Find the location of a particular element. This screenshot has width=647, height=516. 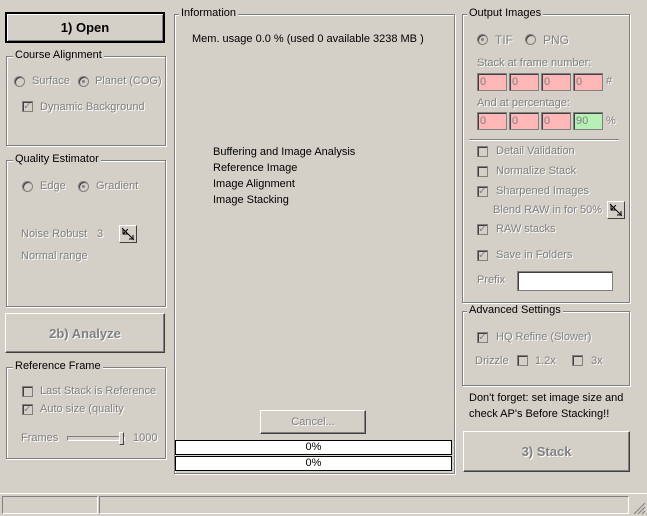

noise-robust-adjust-button is located at coordinates (128, 234).